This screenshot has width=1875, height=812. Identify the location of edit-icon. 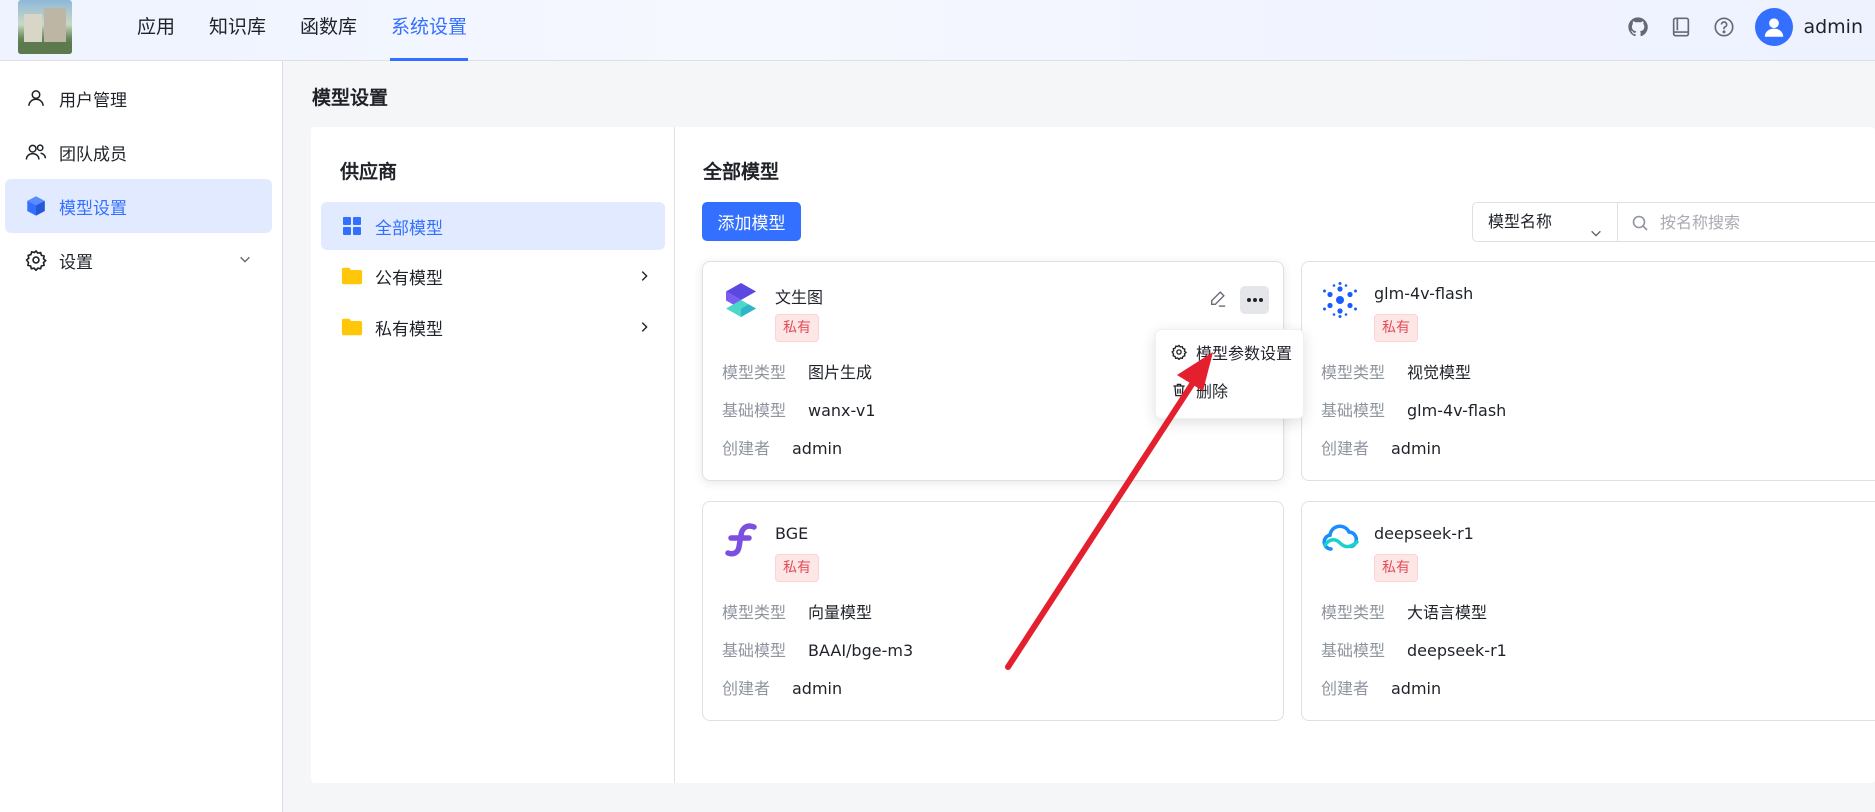
(1218, 300).